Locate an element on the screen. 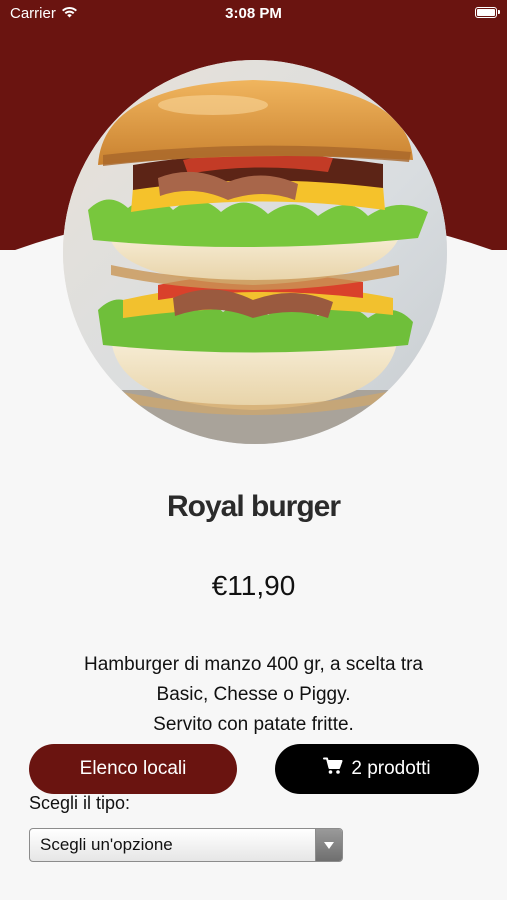 The width and height of the screenshot is (507, 900). elenco-locali-label: Elenco locali is located at coordinates (133, 768).